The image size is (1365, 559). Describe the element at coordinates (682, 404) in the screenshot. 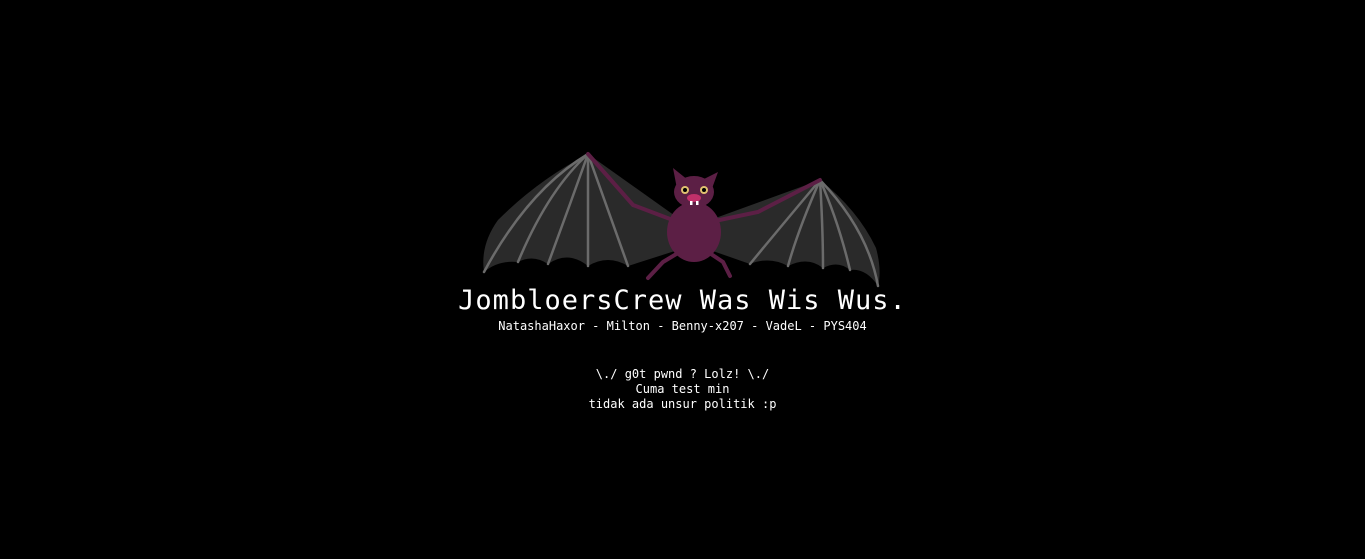

I see `message-line: tidak ada unsur politik :p` at that location.